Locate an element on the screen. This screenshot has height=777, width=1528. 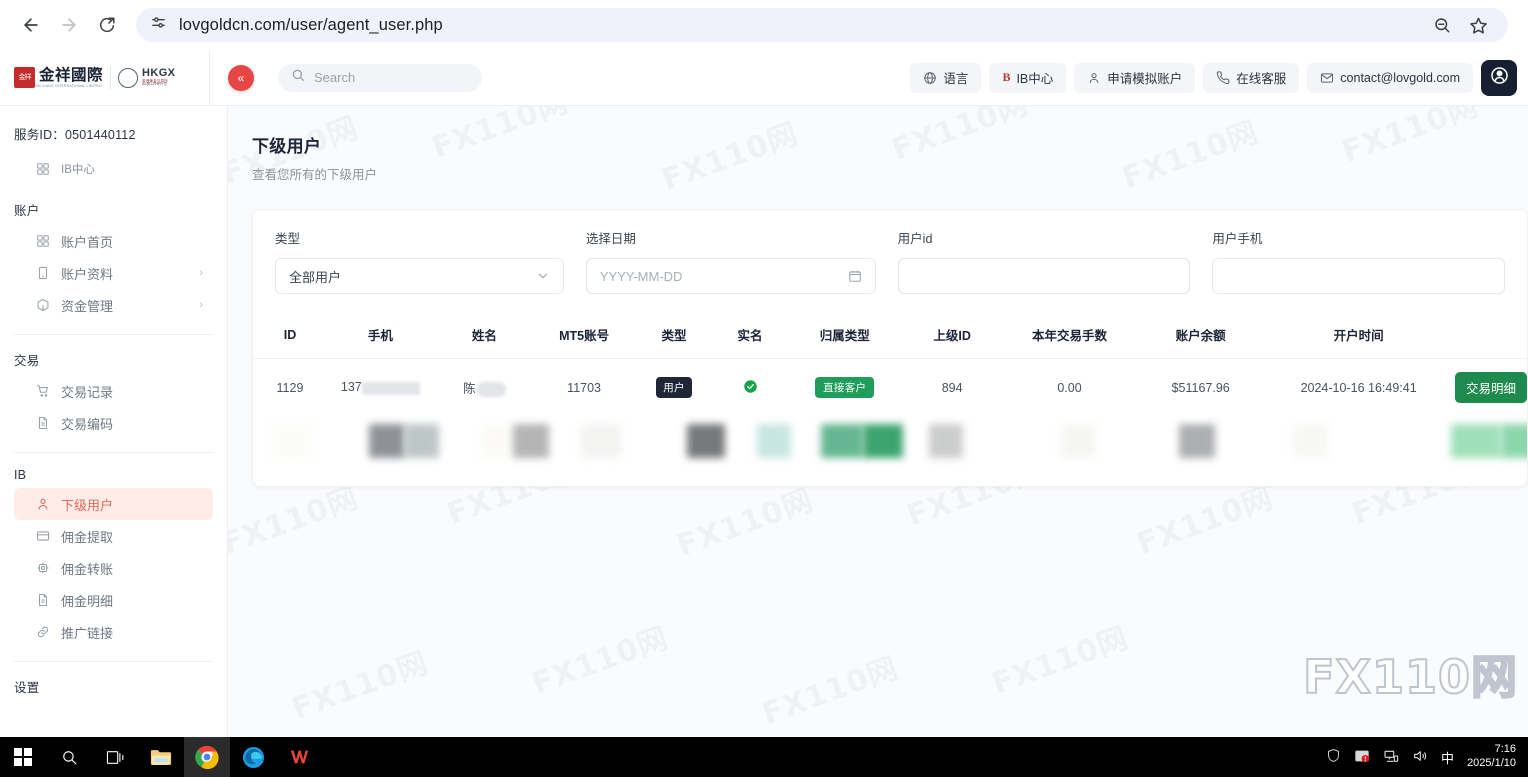
logo-title: 金祥國際 is located at coordinates (71, 74).